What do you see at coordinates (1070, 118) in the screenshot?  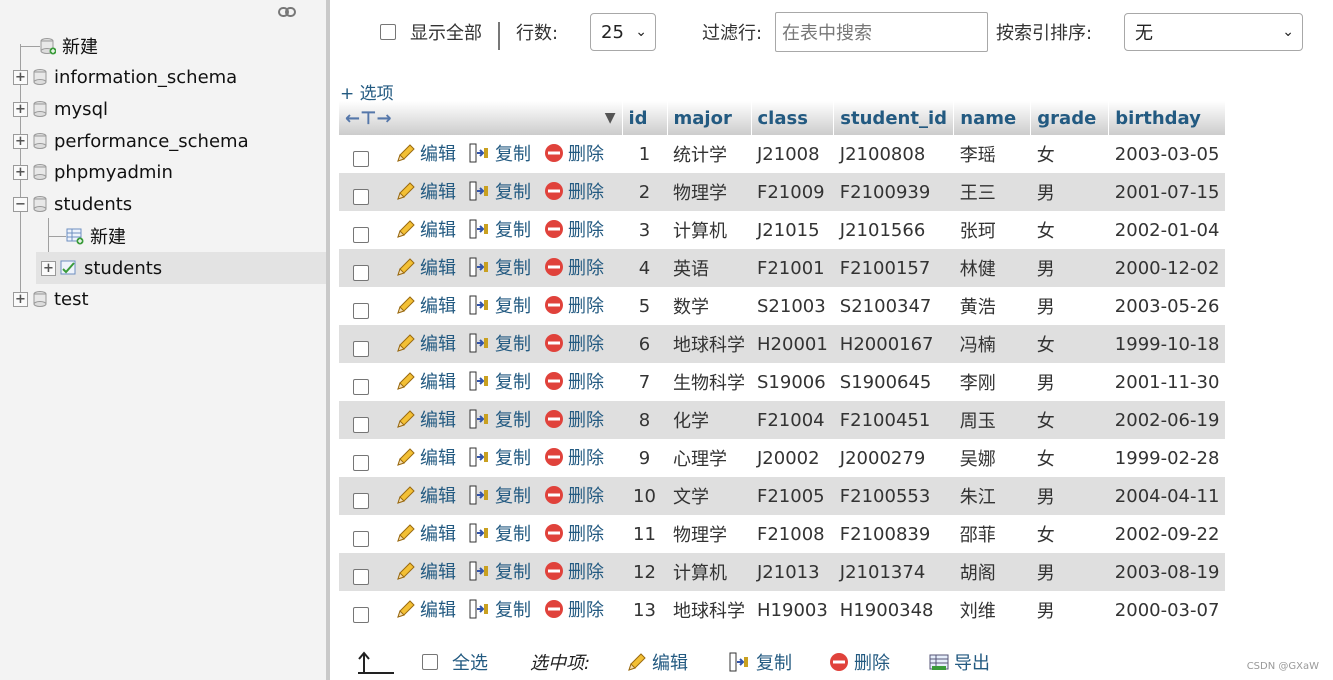 I see `column-header-grade: grade` at bounding box center [1070, 118].